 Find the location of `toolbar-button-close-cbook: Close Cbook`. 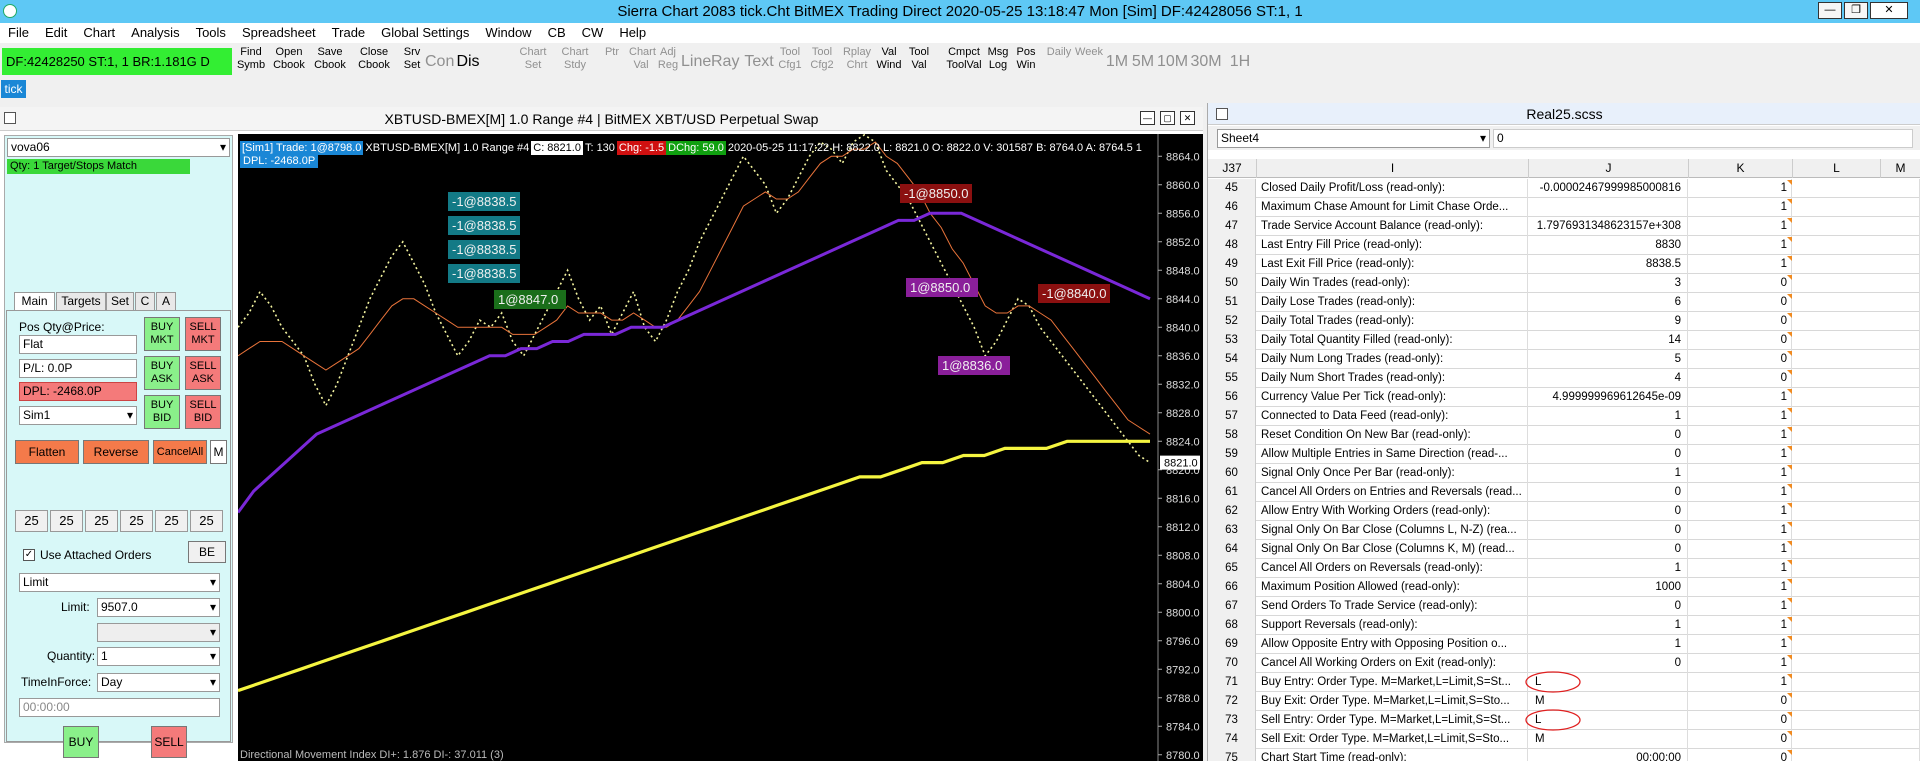

toolbar-button-close-cbook: Close Cbook is located at coordinates (374, 62).